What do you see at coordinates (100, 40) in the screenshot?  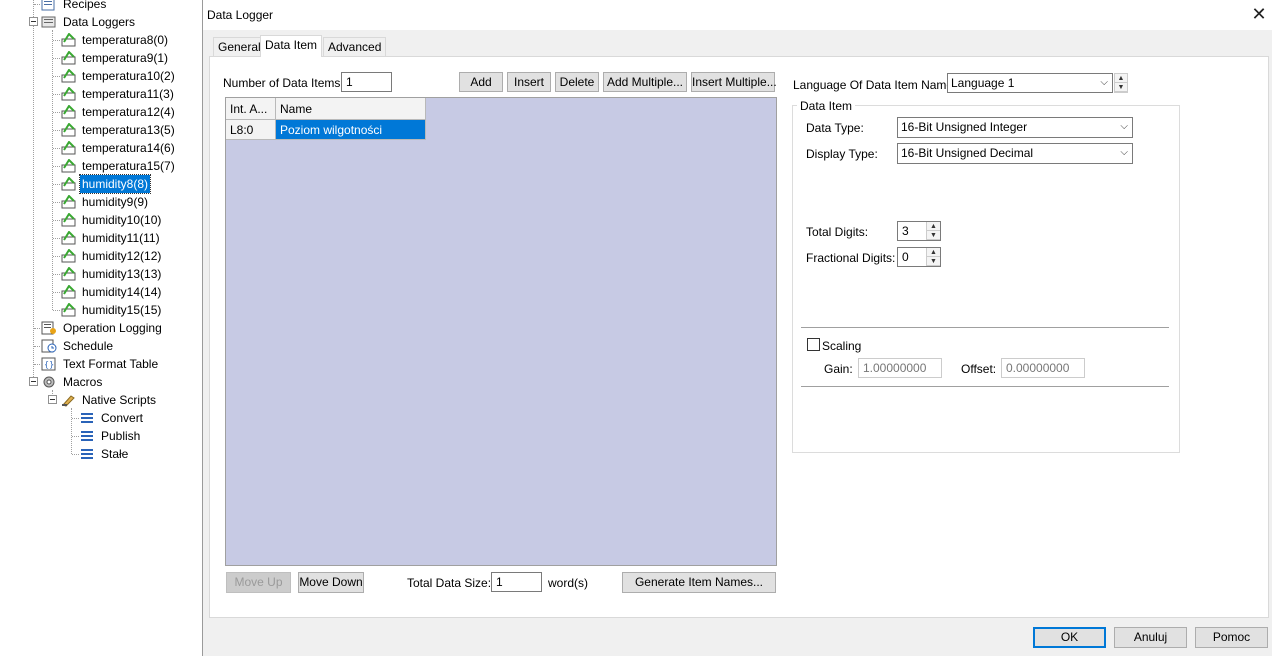 I see `tree-item-logger: temperatura8(0)` at bounding box center [100, 40].